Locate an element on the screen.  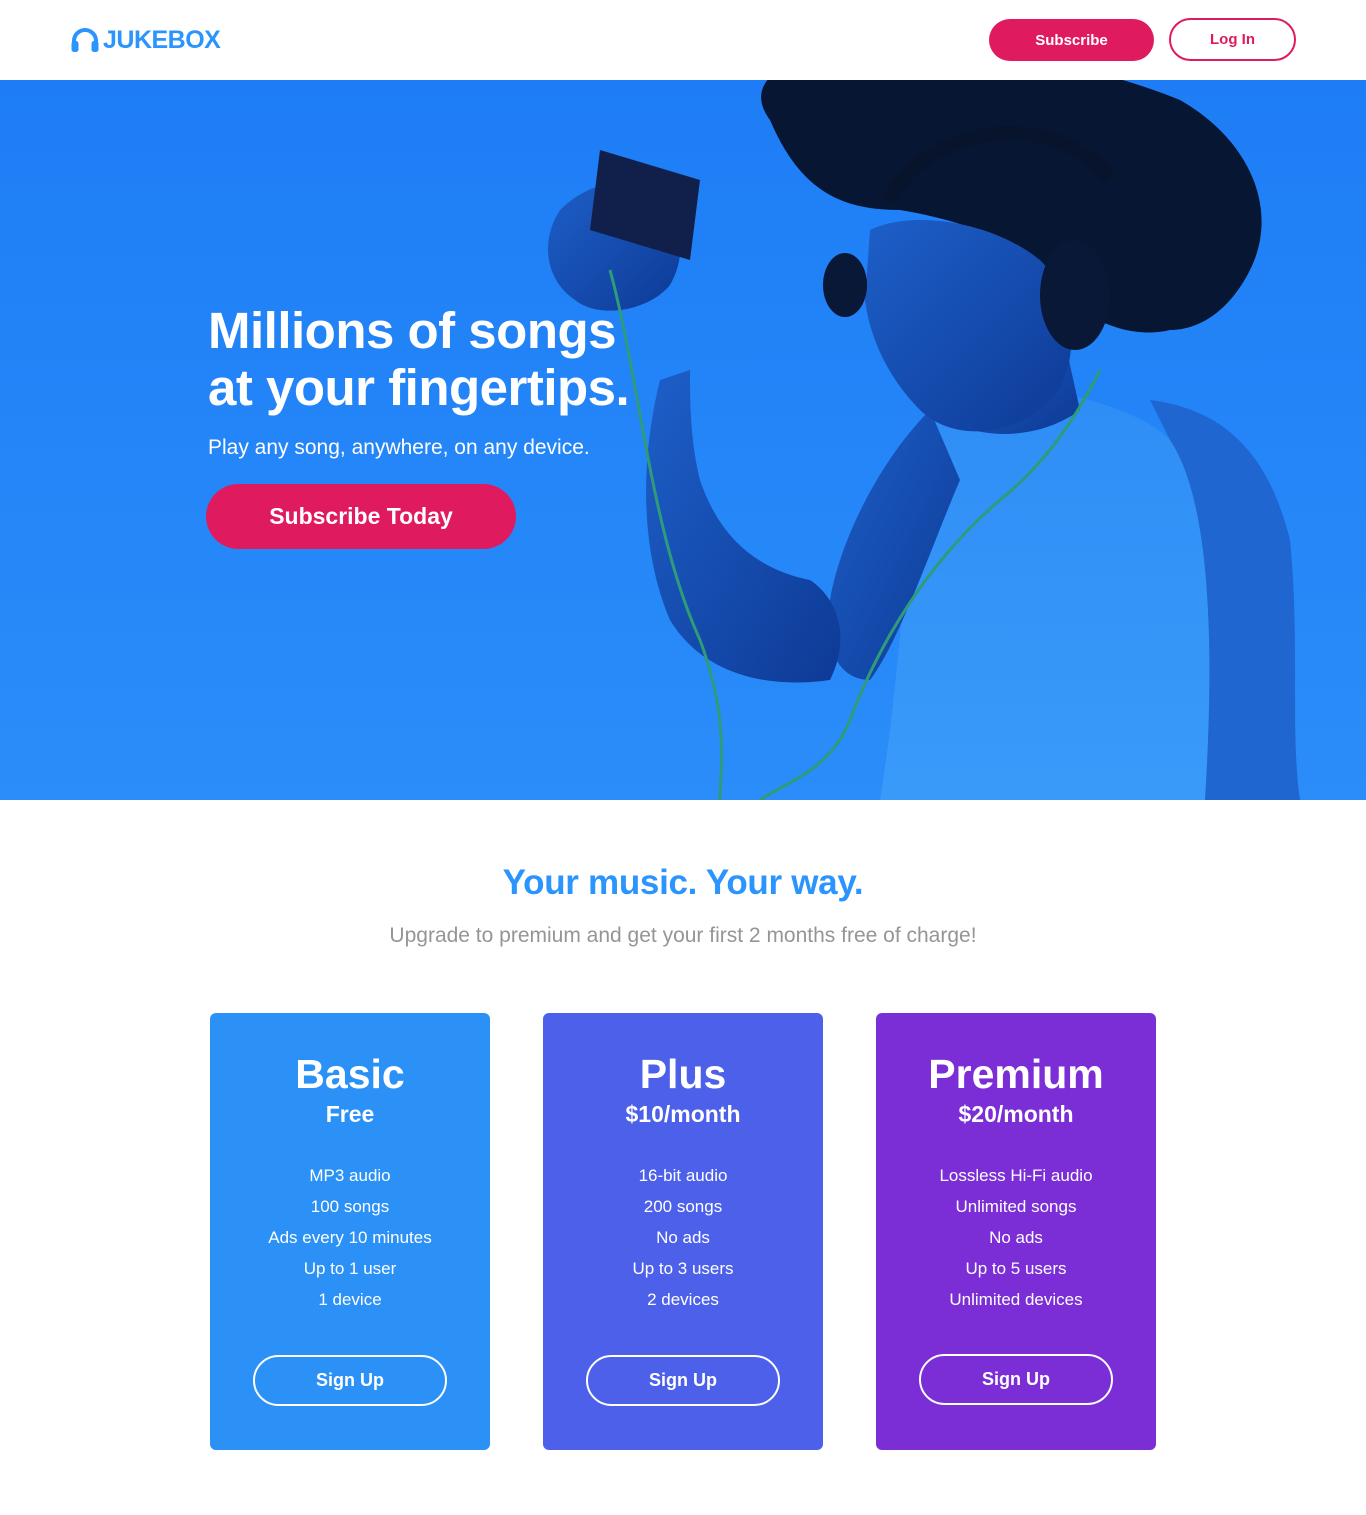
hero-title-line-2: at your fingertips. is located at coordinates (419, 387).